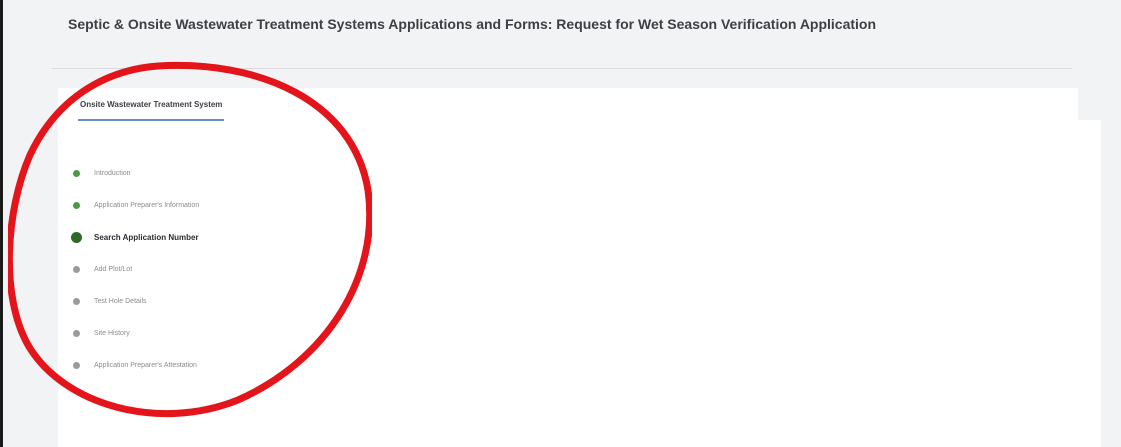 This screenshot has width=1121, height=447. What do you see at coordinates (562, 68) in the screenshot?
I see `header-divider` at bounding box center [562, 68].